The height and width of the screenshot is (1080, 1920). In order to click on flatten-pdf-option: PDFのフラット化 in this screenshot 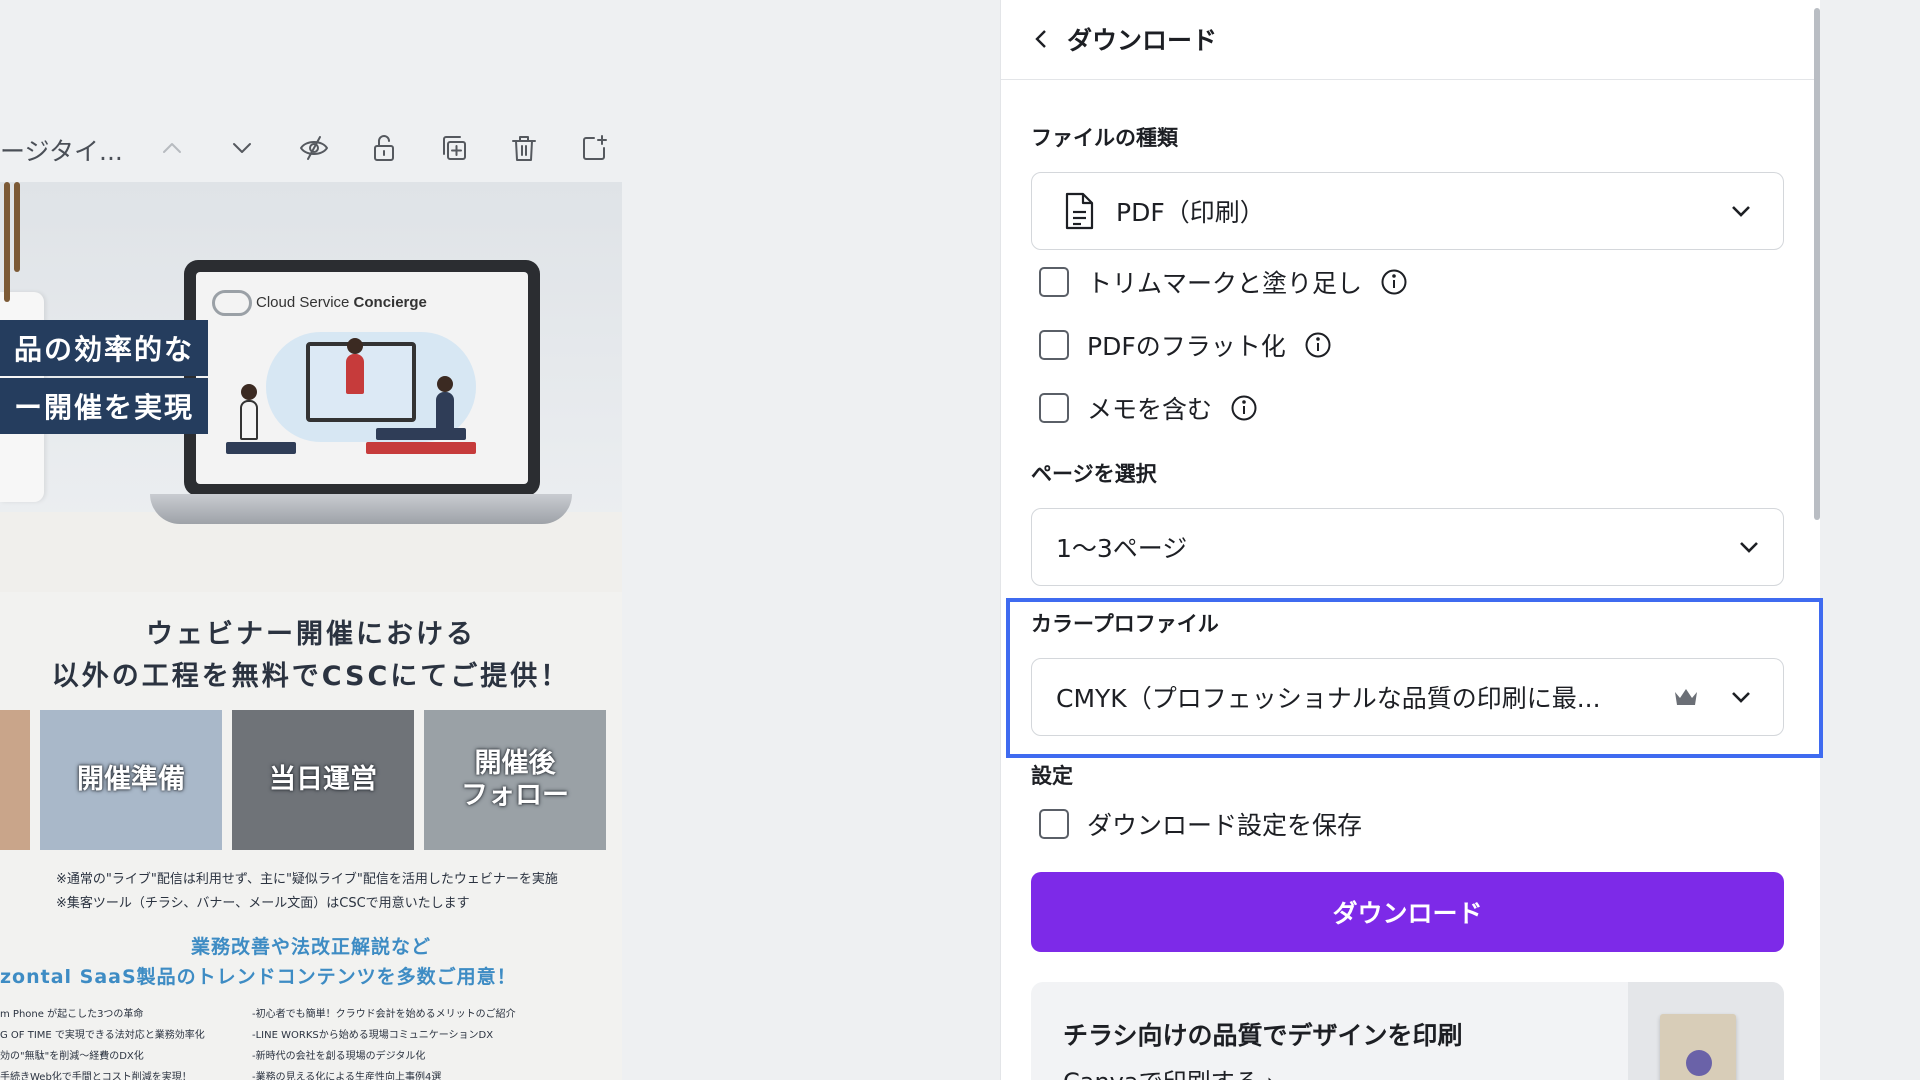, I will do `click(1185, 345)`.